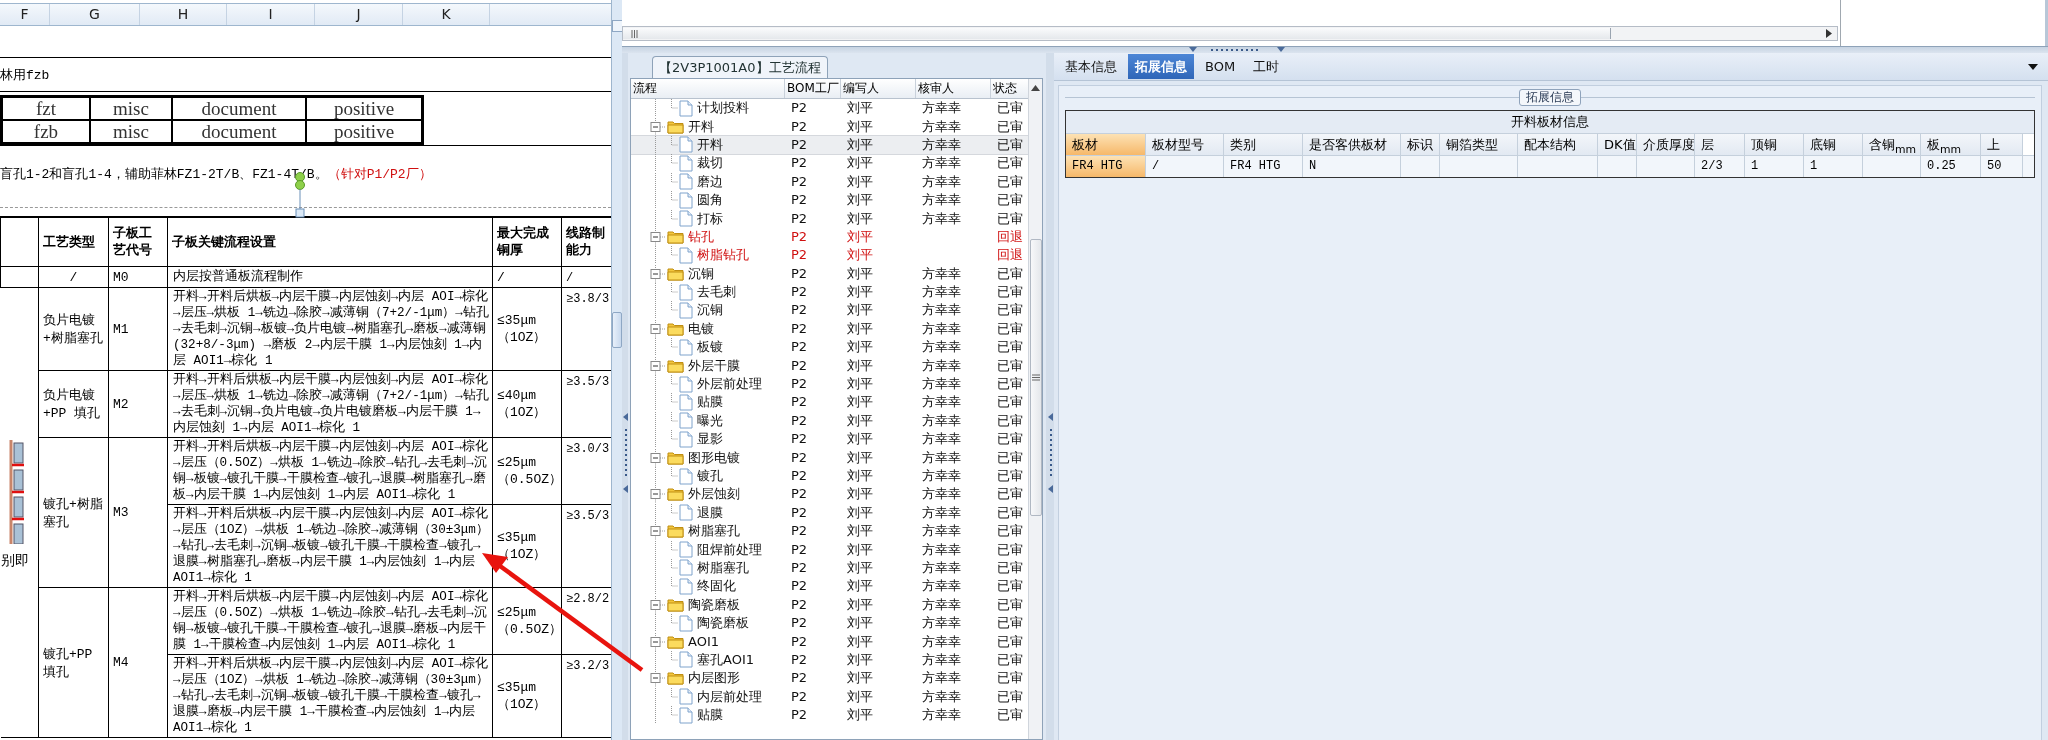  Describe the element at coordinates (708, 88) in the screenshot. I see `column-header: 流程` at that location.